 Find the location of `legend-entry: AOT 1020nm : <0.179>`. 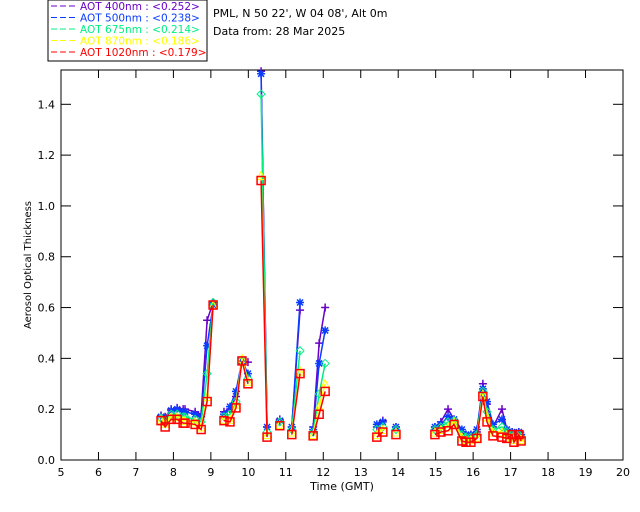

legend-entry: AOT 1020nm : <0.179> is located at coordinates (143, 53).